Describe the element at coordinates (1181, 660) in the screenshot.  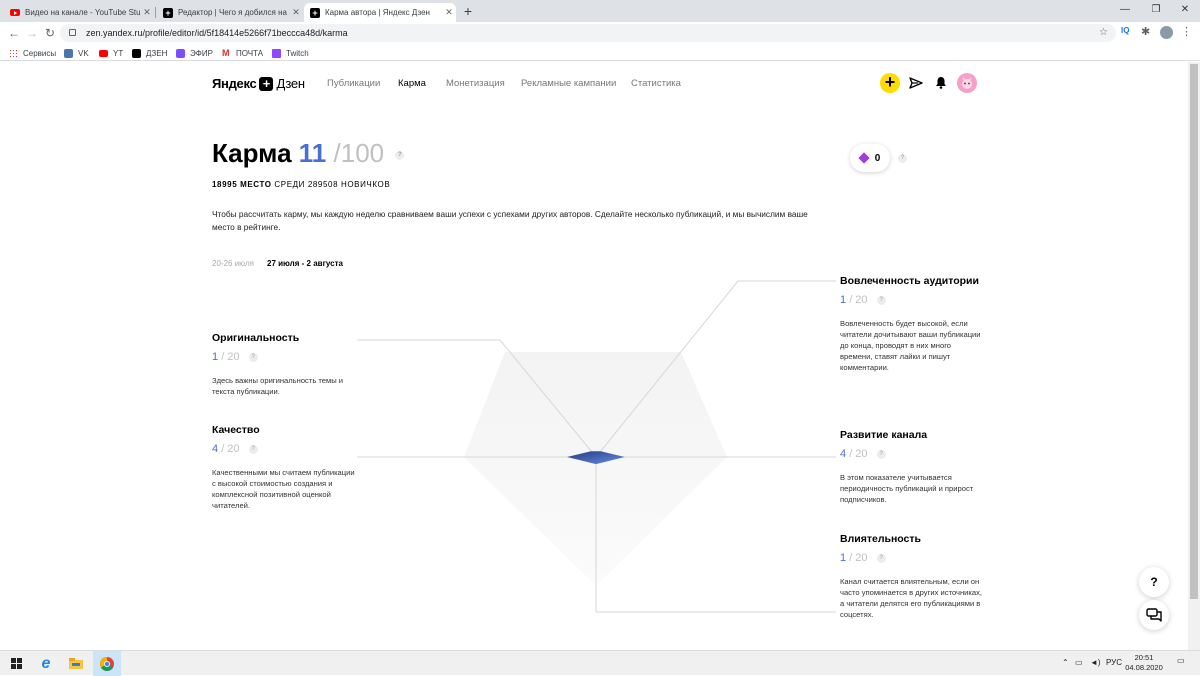
I see `notifications-icon: ▭` at that location.